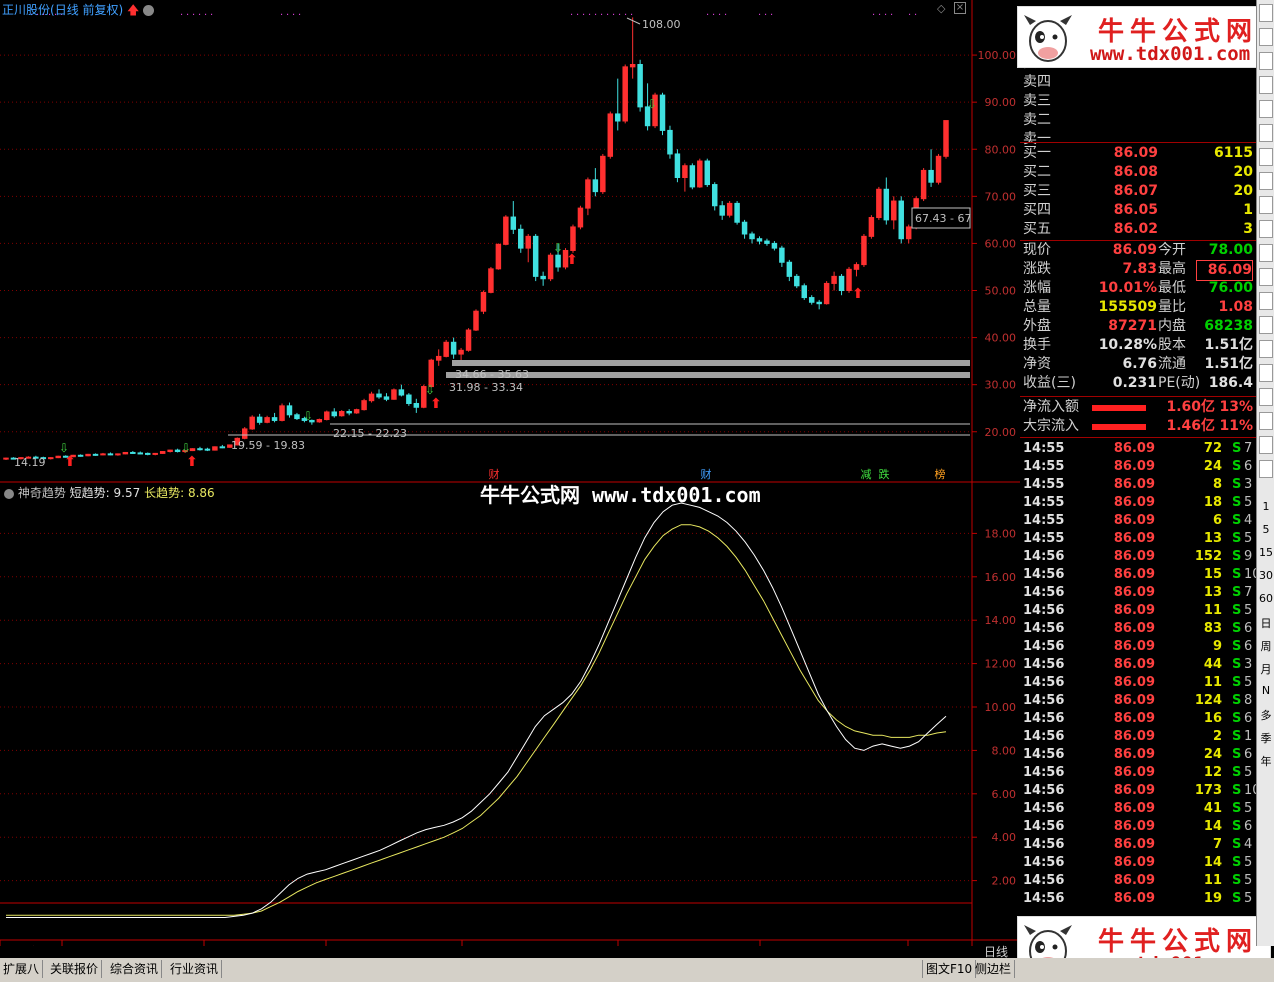 Image resolution: width=1274 pixels, height=982 pixels. Describe the element at coordinates (109, 492) in the screenshot. I see `indicator-header: 神奇趋势 短趋势: 9.57 长趋势: 8.86` at that location.